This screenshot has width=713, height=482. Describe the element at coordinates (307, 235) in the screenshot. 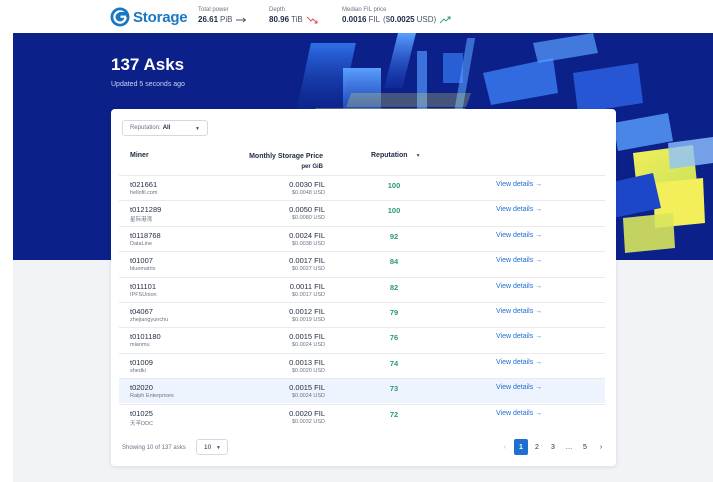

I see `price-fil: 0.0024 FIL` at that location.